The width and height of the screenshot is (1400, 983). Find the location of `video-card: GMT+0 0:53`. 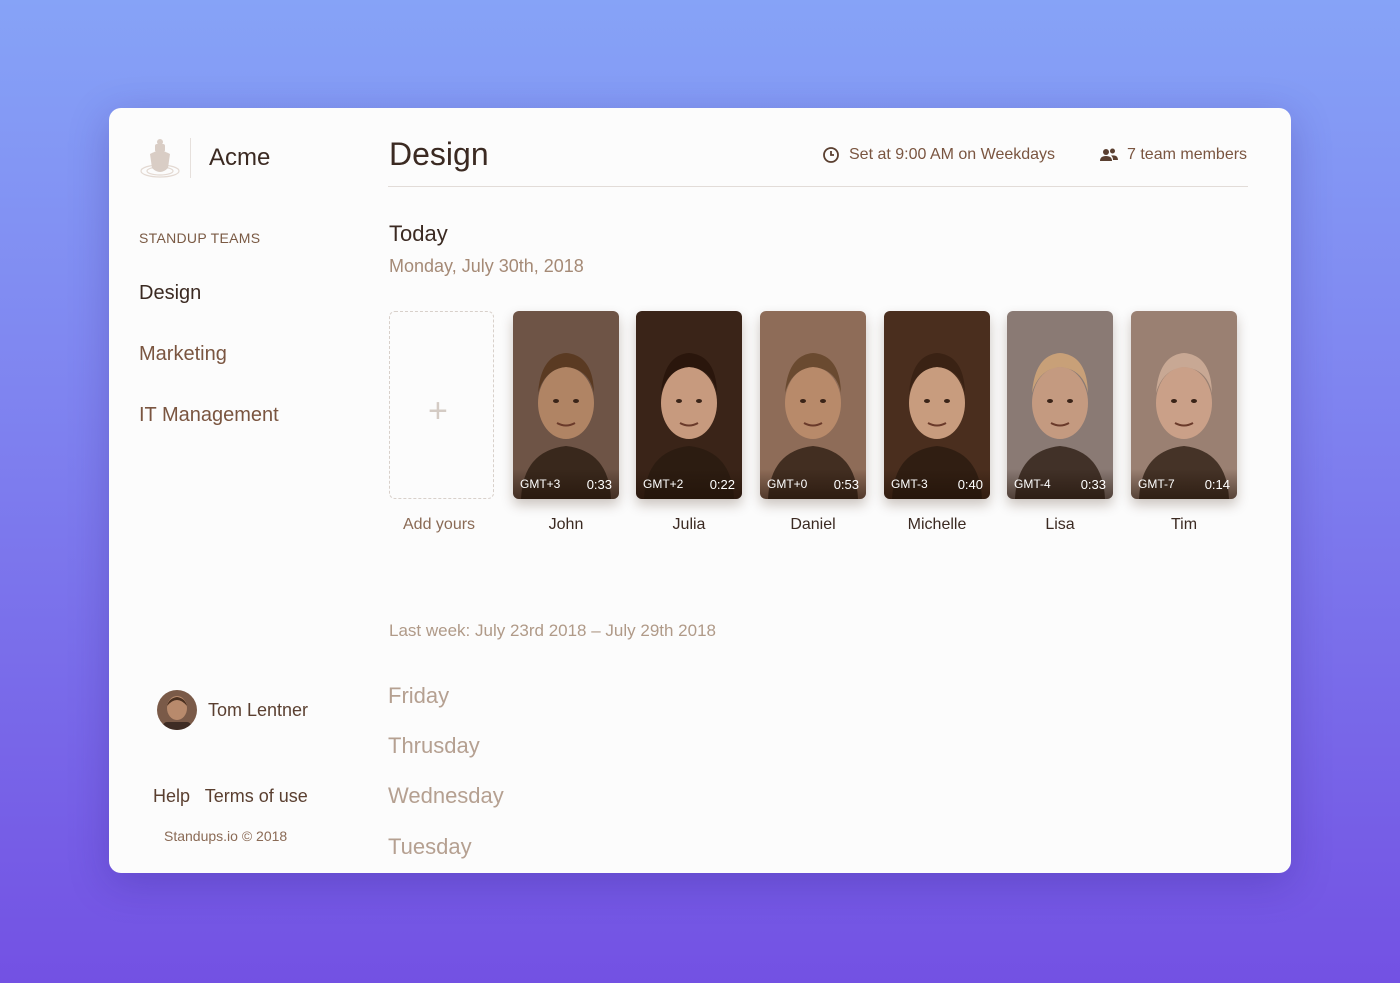

video-card: GMT+0 0:53 is located at coordinates (813, 405).